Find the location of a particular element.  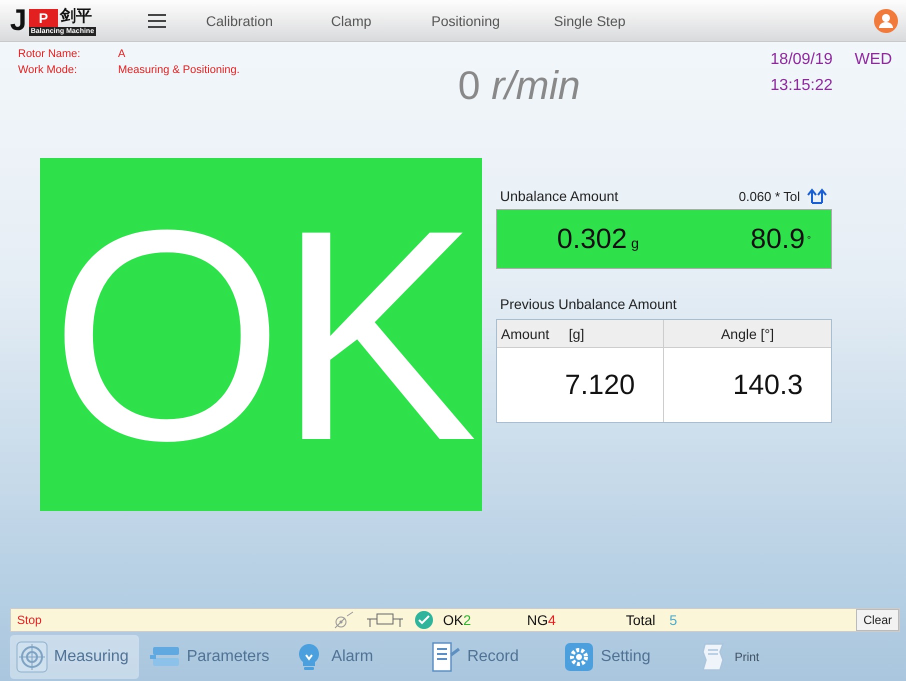

menu-item: Single Step is located at coordinates (590, 20).